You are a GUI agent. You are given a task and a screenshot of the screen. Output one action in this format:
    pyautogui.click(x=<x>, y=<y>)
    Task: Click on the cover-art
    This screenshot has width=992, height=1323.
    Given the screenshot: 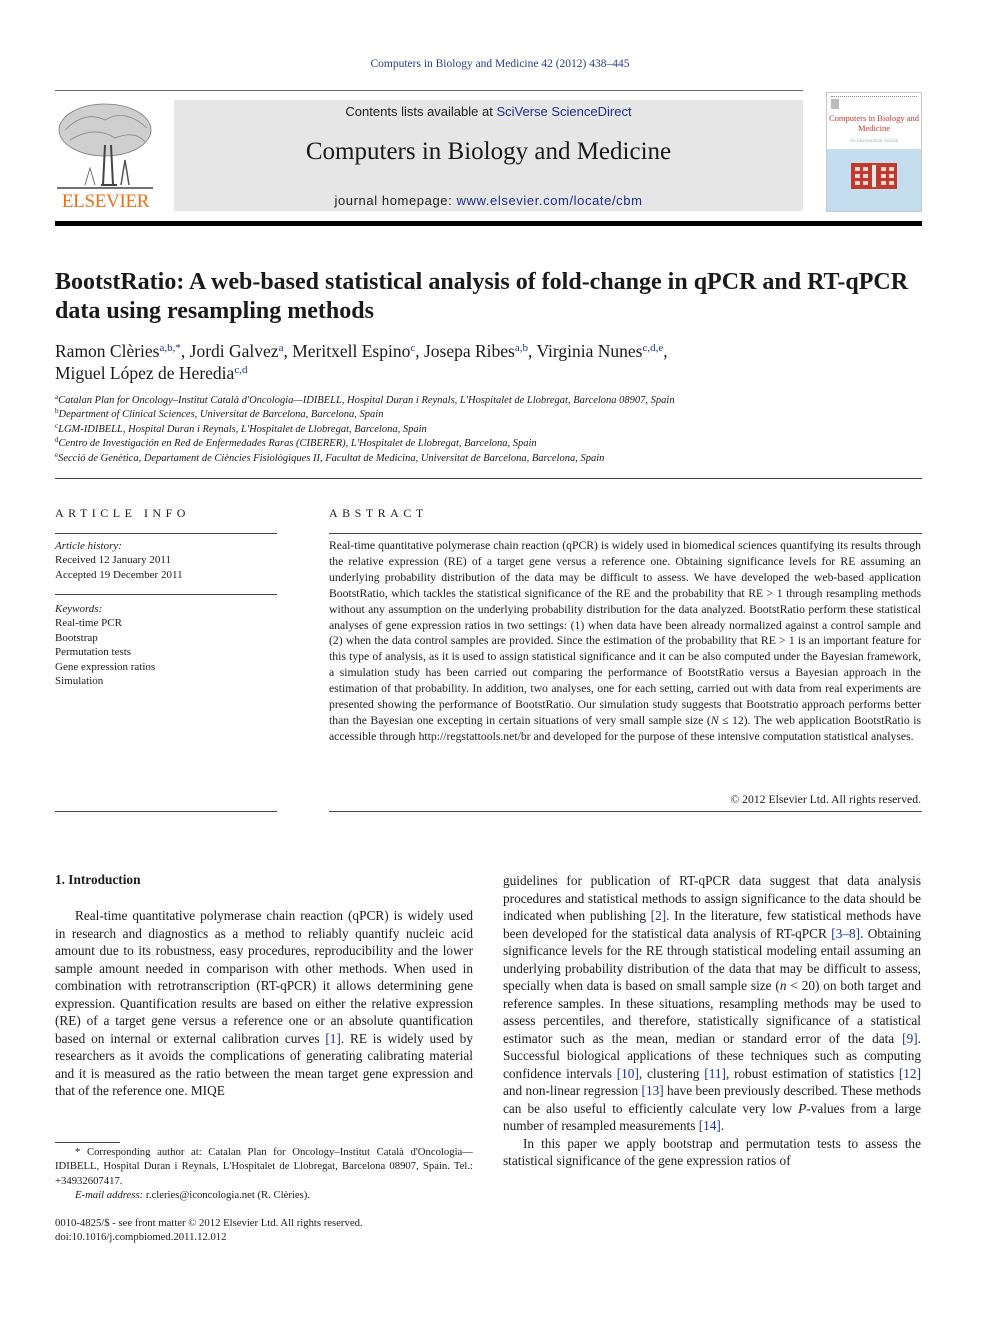 What is the action you would take?
    pyautogui.click(x=874, y=180)
    